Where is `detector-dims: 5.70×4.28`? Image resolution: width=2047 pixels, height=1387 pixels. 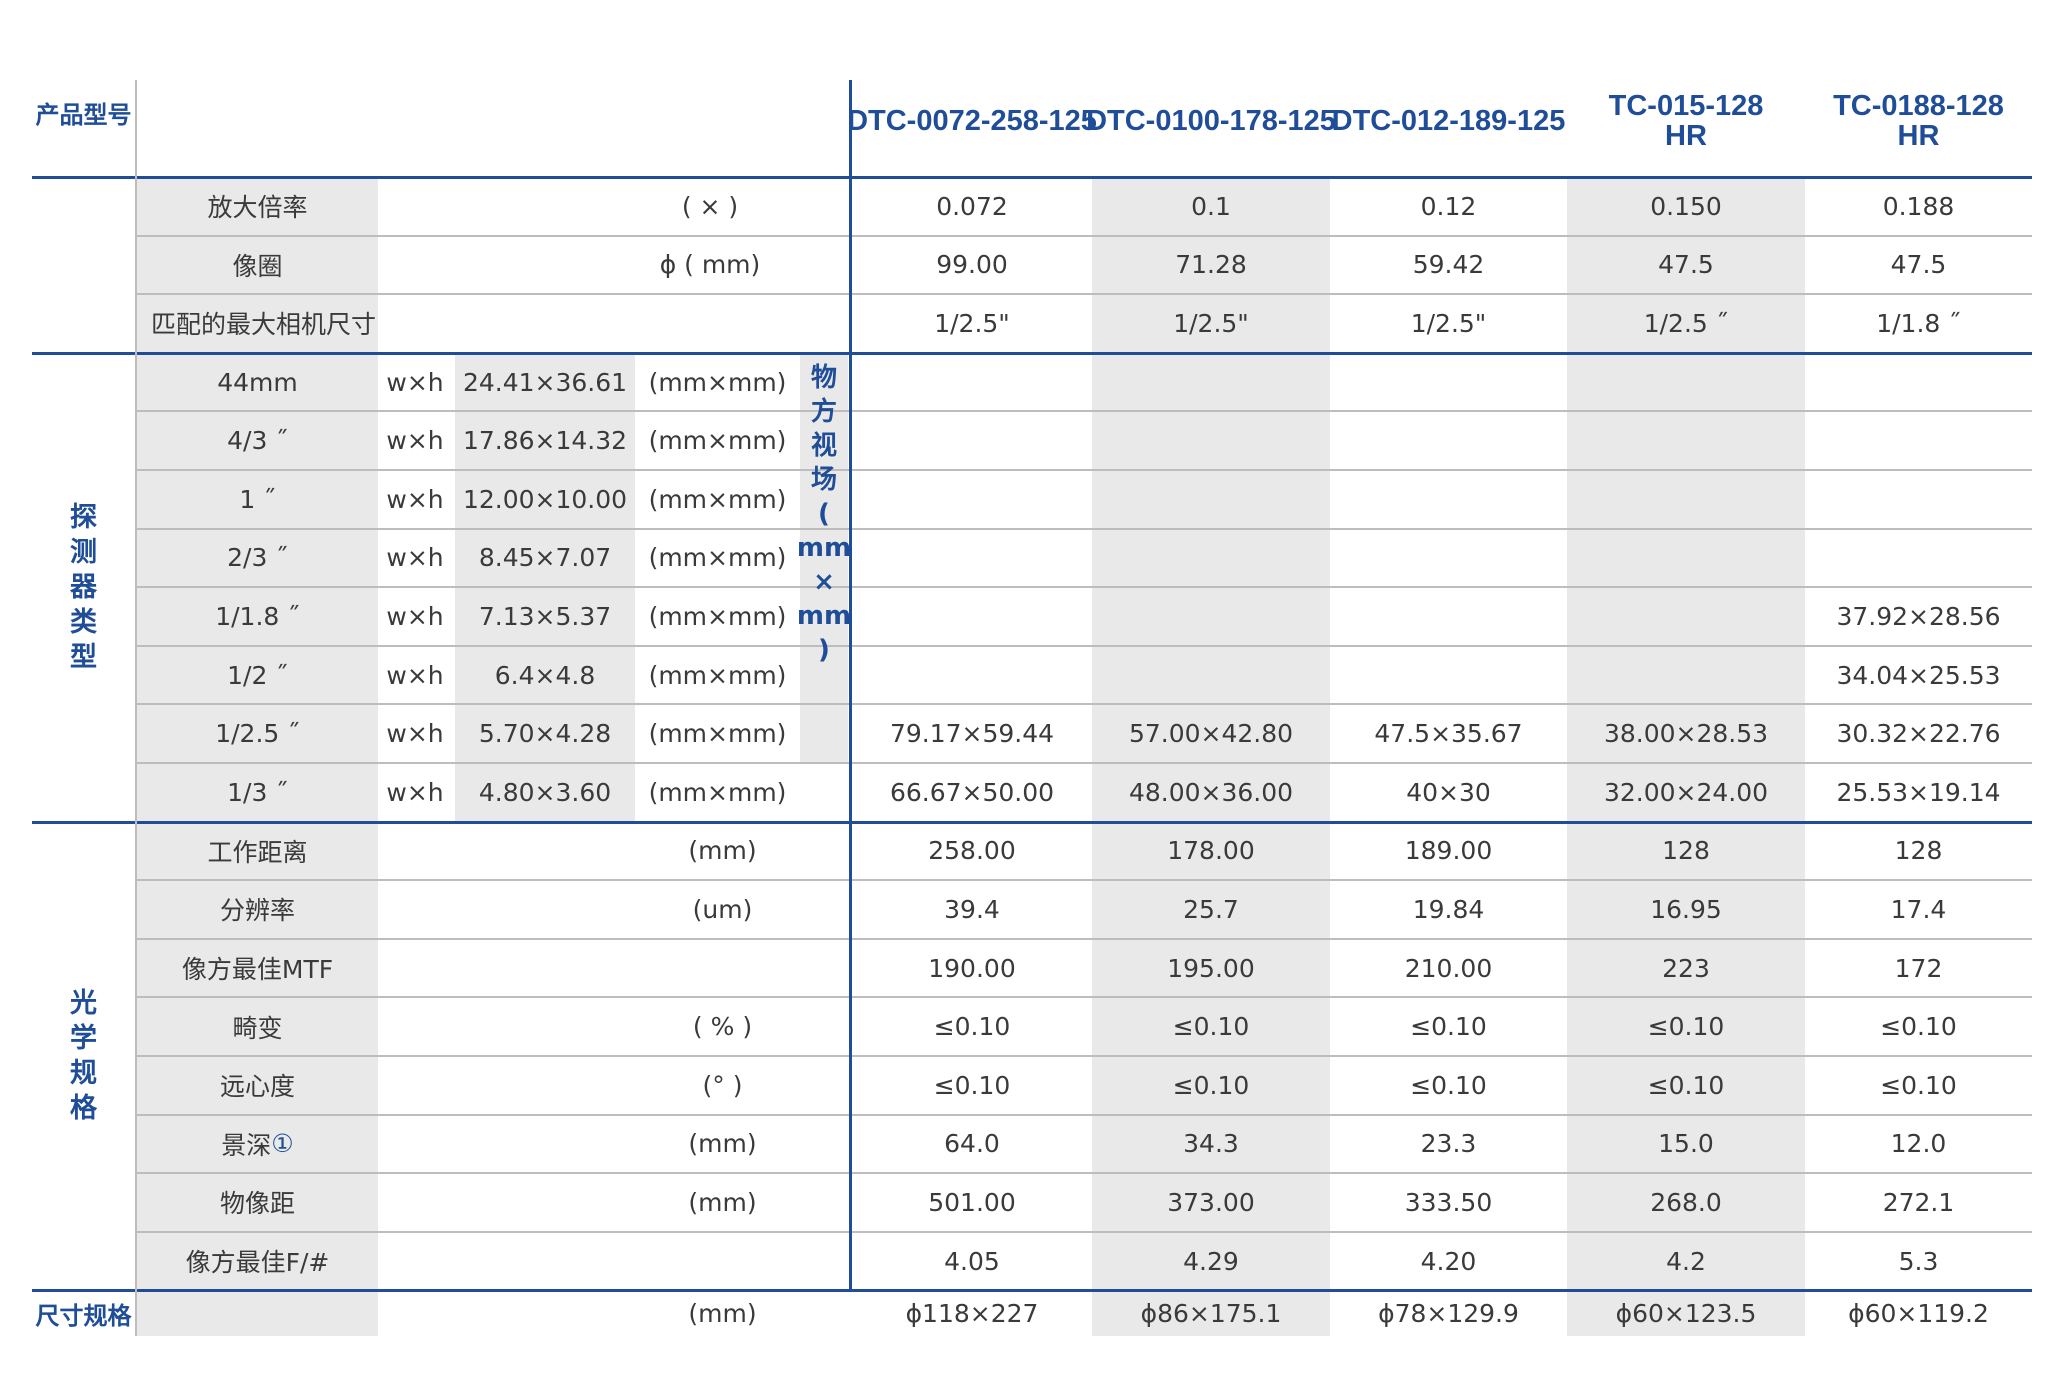 detector-dims: 5.70×4.28 is located at coordinates (545, 734).